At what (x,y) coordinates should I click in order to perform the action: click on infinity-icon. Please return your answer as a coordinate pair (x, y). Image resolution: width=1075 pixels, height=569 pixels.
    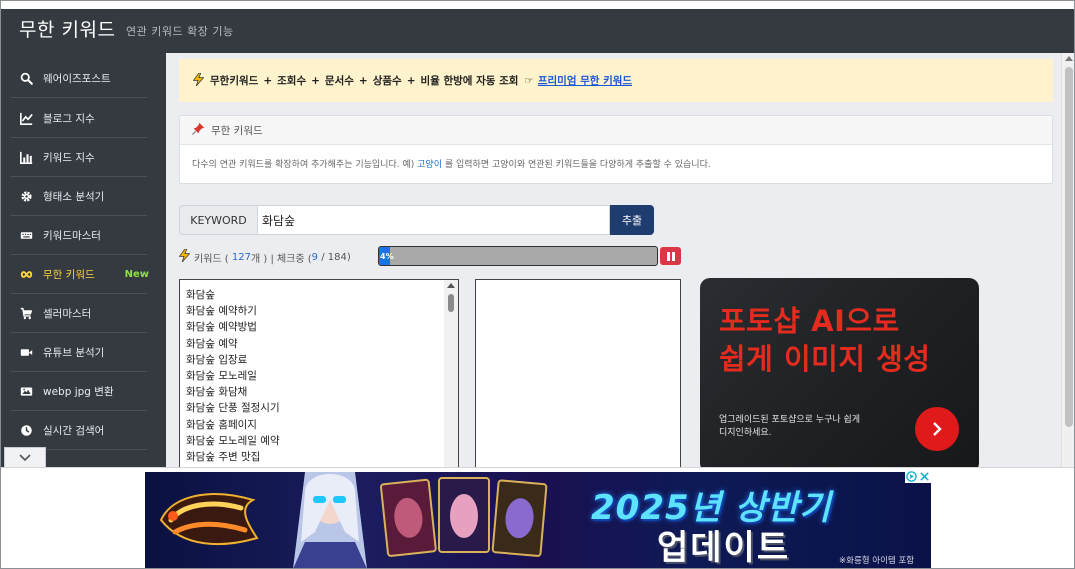
    Looking at the image, I should click on (22, 274).